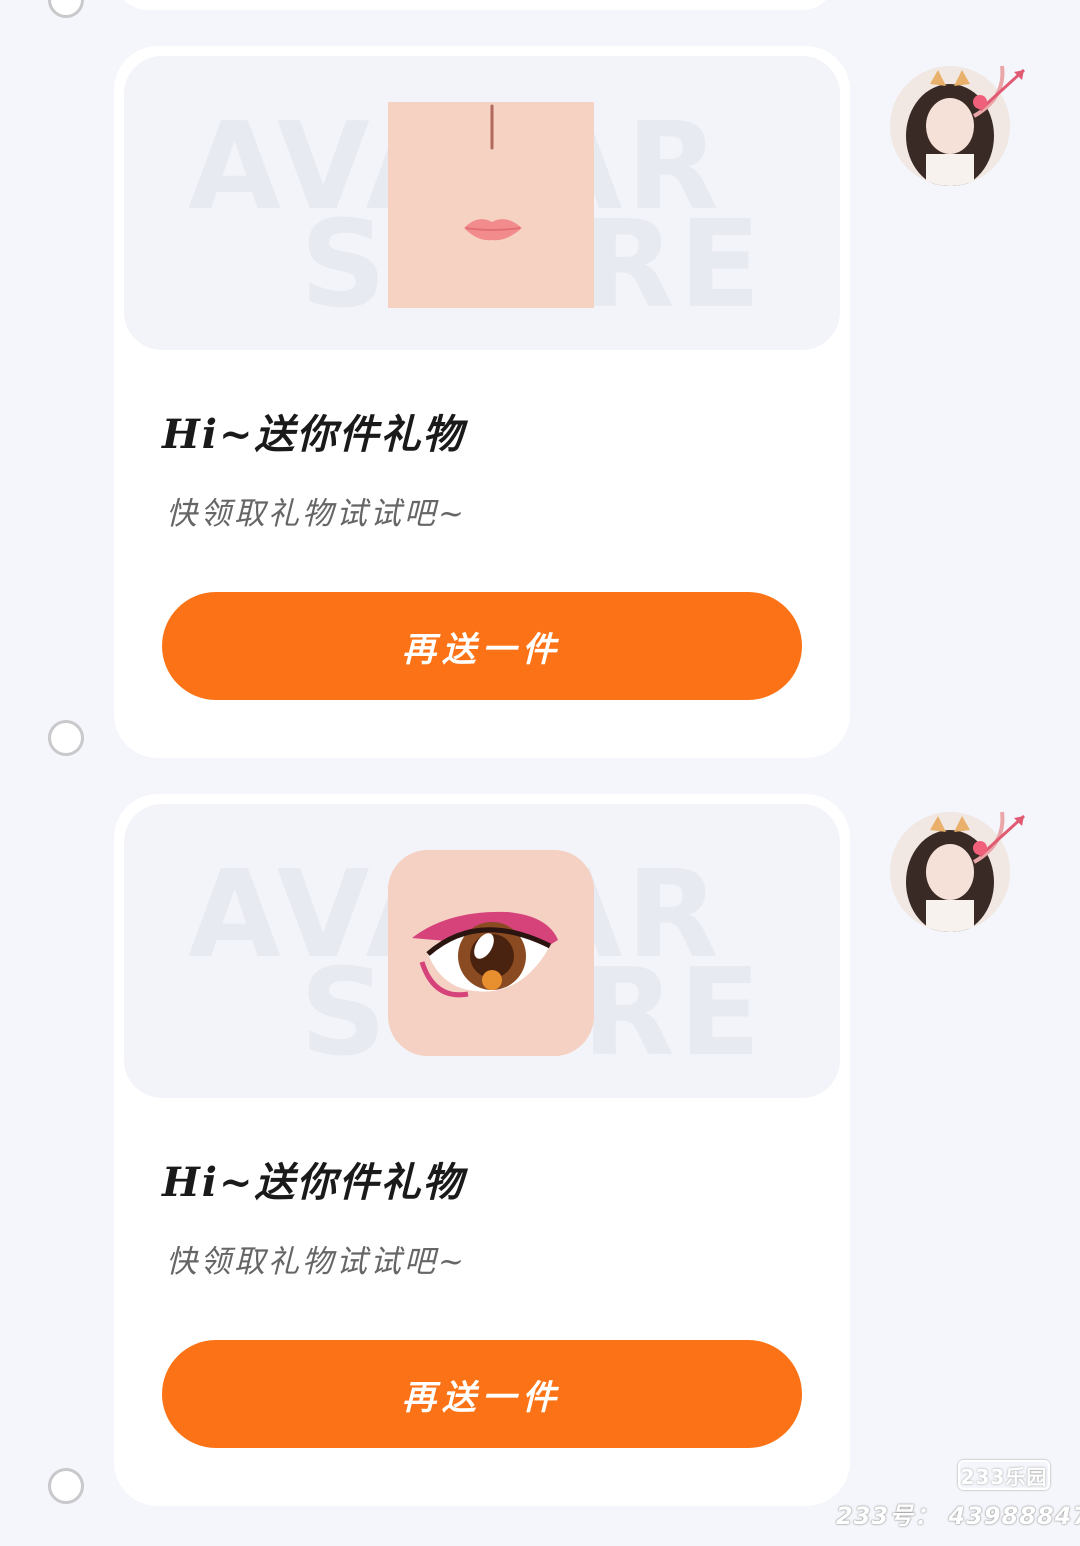 This screenshot has height=1546, width=1080. What do you see at coordinates (491, 953) in the screenshot?
I see `eye-makeup-icon` at bounding box center [491, 953].